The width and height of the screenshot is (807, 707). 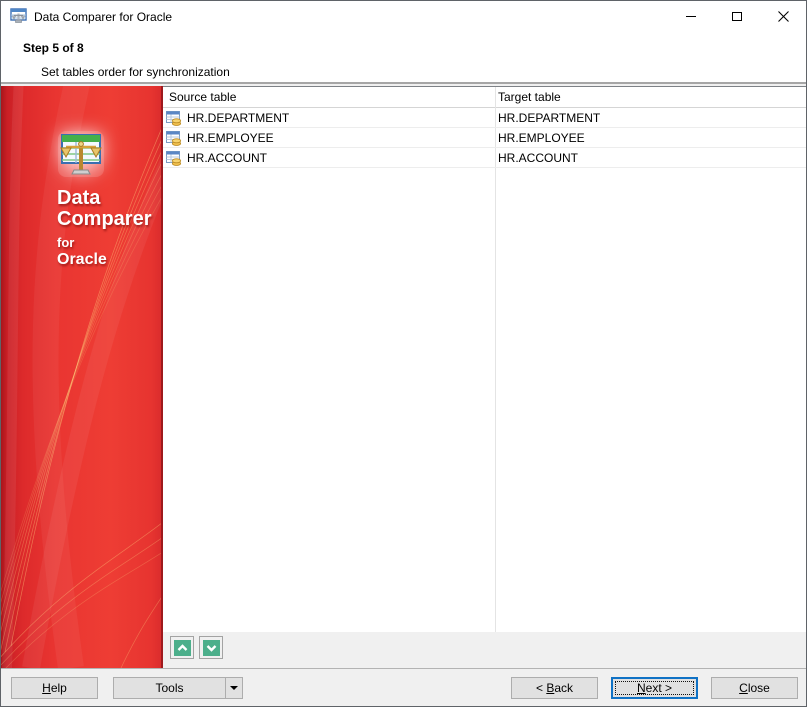 I want to click on tools-dropdown-button, so click(x=233, y=688).